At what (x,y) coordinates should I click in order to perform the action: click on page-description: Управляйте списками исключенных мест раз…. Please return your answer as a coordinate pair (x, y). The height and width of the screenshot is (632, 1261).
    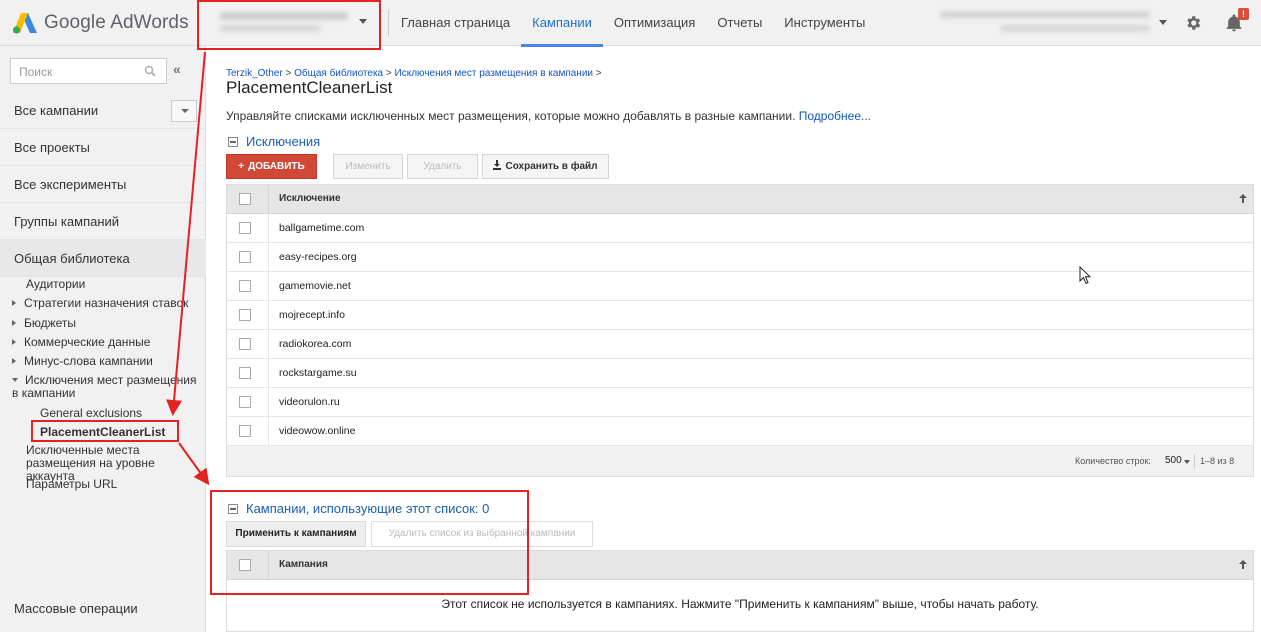
    Looking at the image, I should click on (548, 116).